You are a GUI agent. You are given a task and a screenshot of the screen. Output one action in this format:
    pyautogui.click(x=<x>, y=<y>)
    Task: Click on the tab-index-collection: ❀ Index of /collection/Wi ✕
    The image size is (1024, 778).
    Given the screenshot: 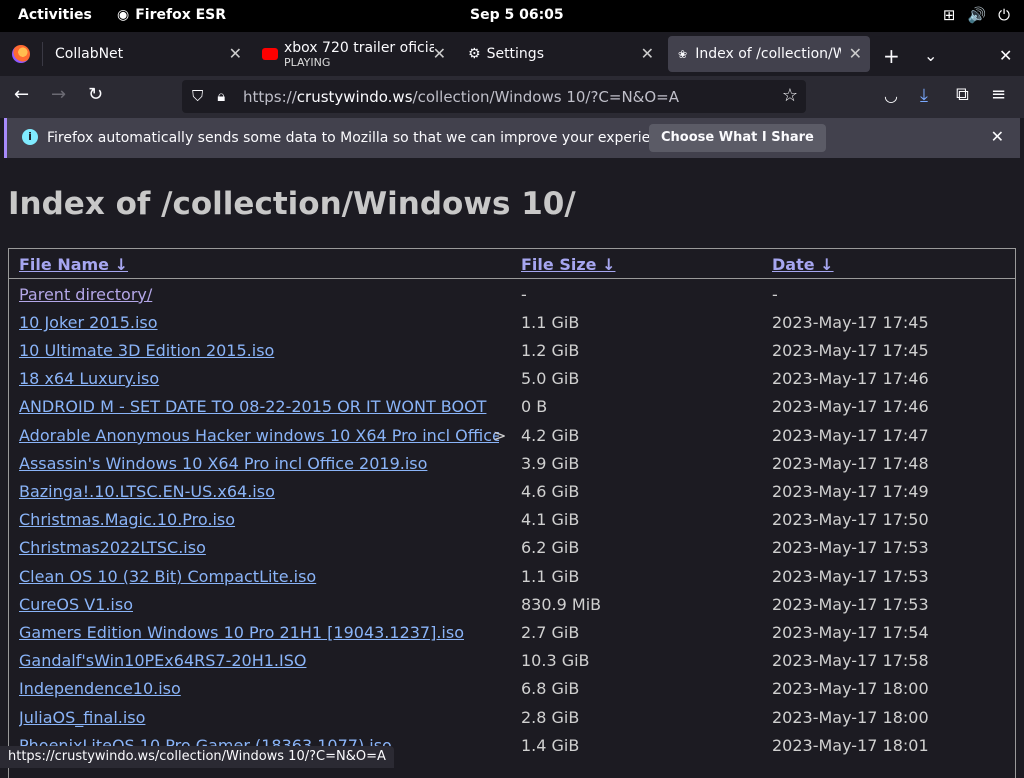 What is the action you would take?
    pyautogui.click(x=769, y=54)
    